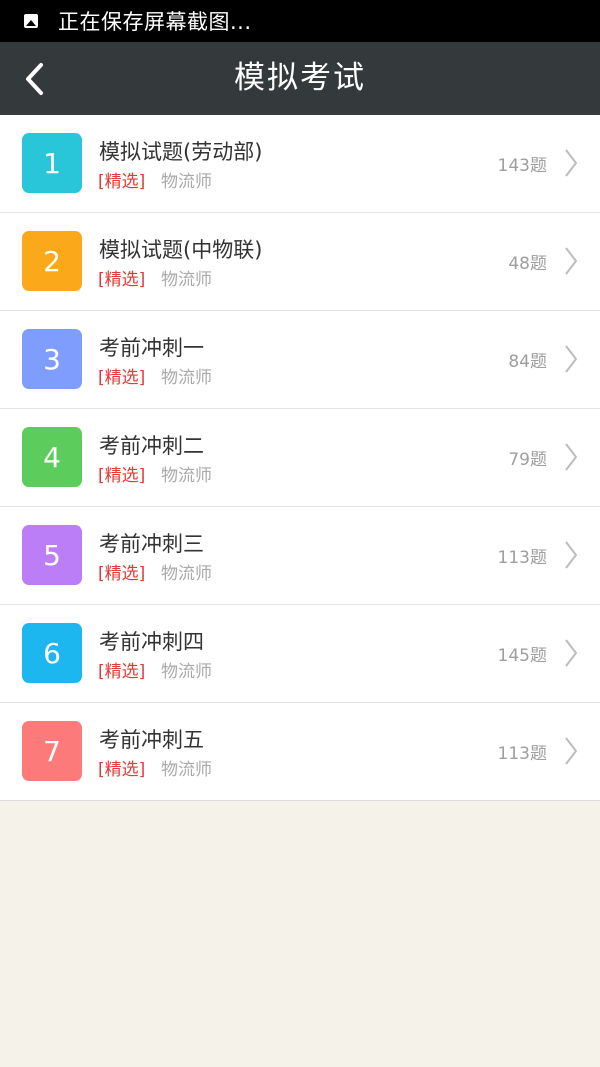 This screenshot has height=1067, width=600. What do you see at coordinates (522, 166) in the screenshot?
I see `question-count: 143题` at bounding box center [522, 166].